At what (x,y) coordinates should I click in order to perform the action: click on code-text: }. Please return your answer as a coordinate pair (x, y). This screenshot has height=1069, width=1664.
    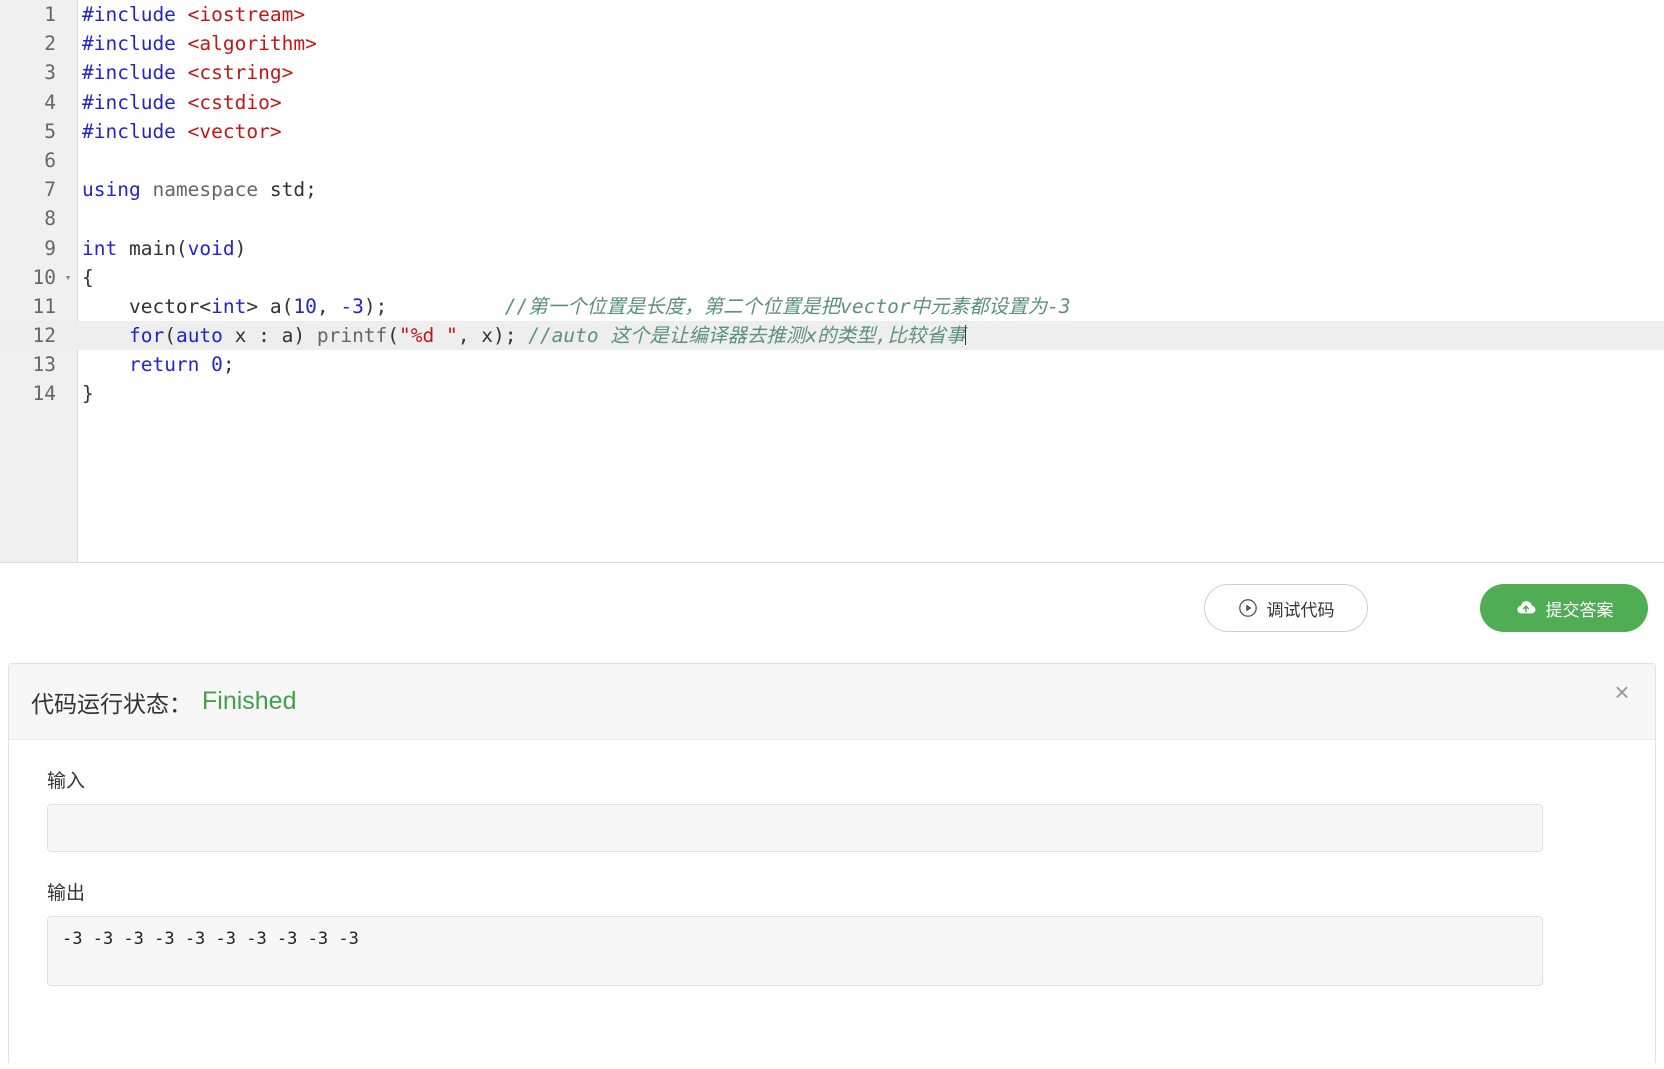
    Looking at the image, I should click on (88, 394).